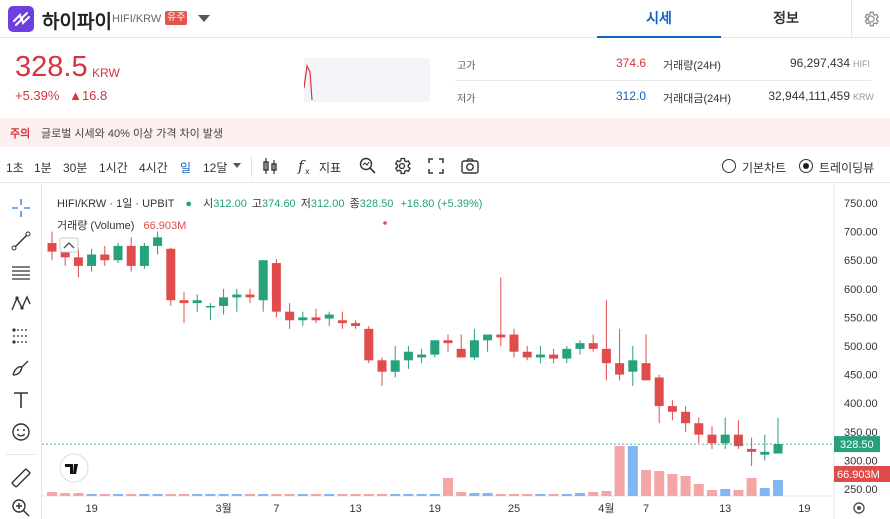  What do you see at coordinates (21, 304) in the screenshot?
I see `pattern-icon` at bounding box center [21, 304].